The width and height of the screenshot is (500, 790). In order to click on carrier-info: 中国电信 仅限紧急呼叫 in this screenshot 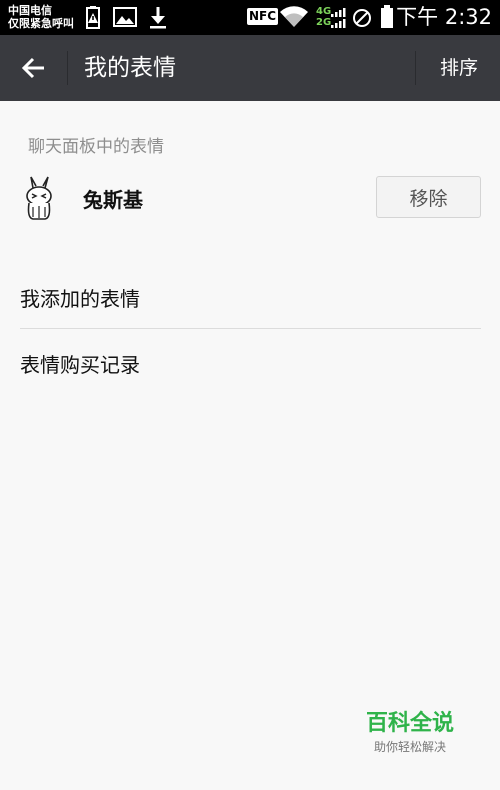, I will do `click(41, 17)`.